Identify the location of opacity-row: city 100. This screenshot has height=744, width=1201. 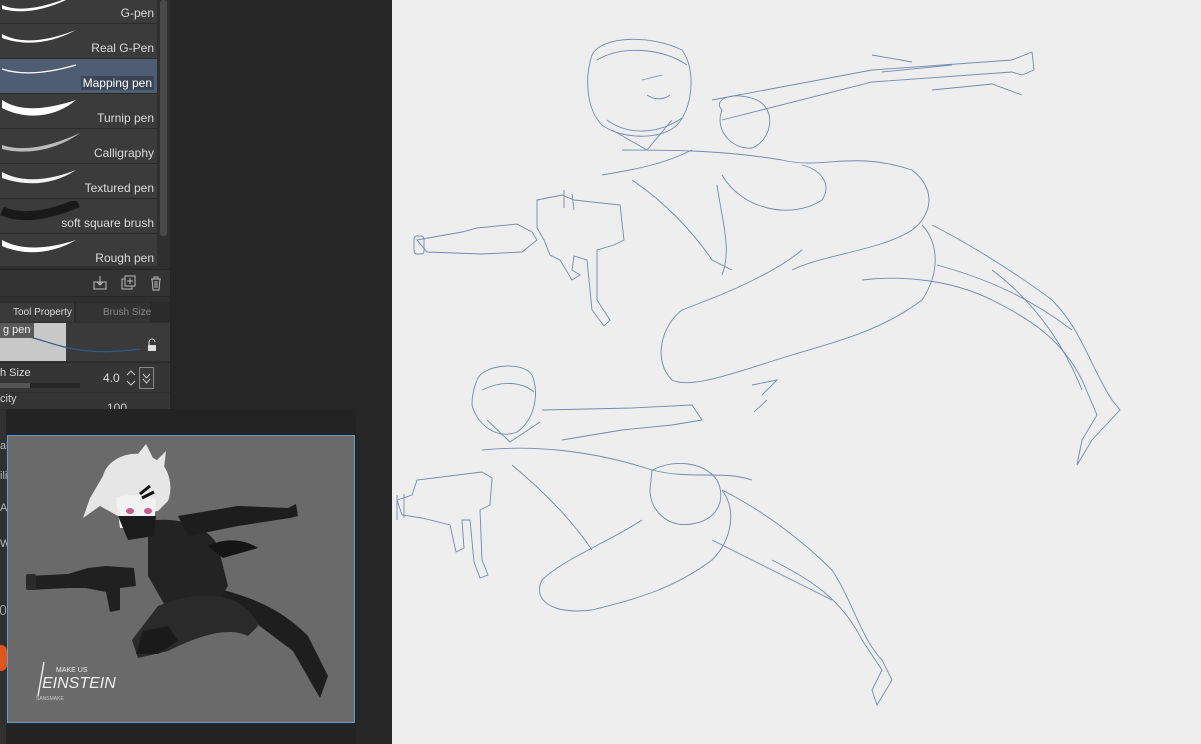
(85, 401).